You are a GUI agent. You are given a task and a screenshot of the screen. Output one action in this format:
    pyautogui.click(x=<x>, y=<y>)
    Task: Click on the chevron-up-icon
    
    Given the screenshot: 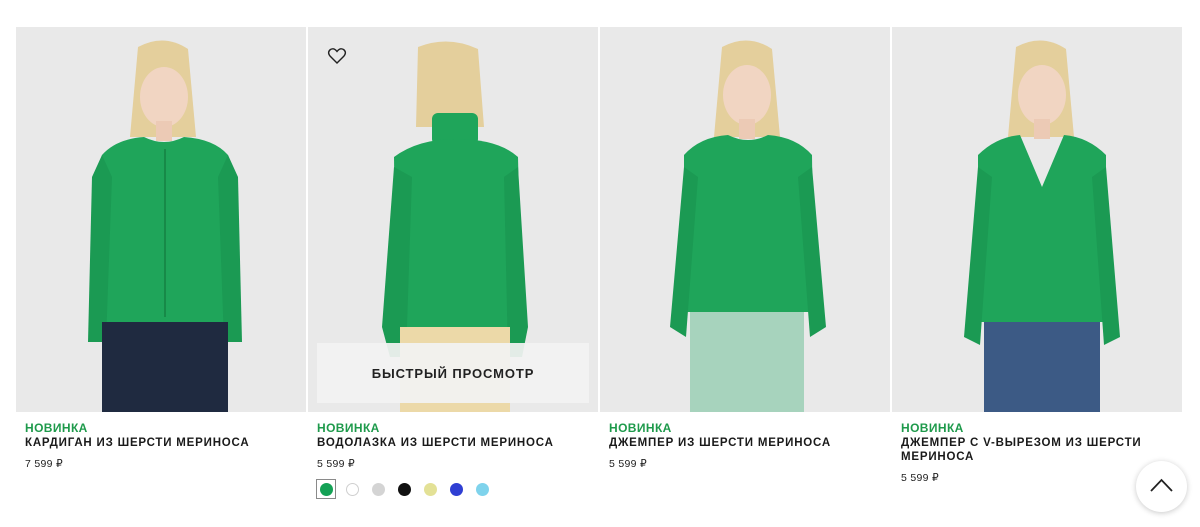 What is the action you would take?
    pyautogui.click(x=1161, y=485)
    